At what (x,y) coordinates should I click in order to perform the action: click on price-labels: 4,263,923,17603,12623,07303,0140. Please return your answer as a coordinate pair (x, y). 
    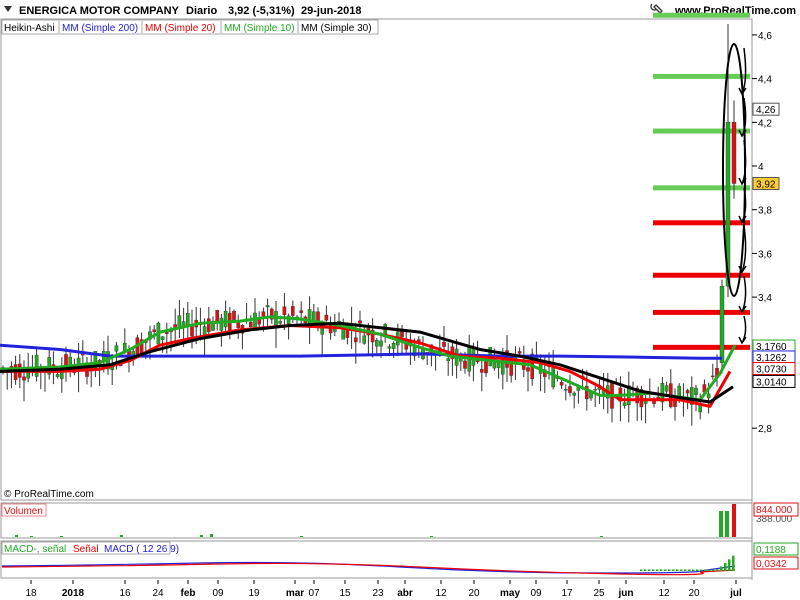
    Looking at the image, I should click on (774, 245).